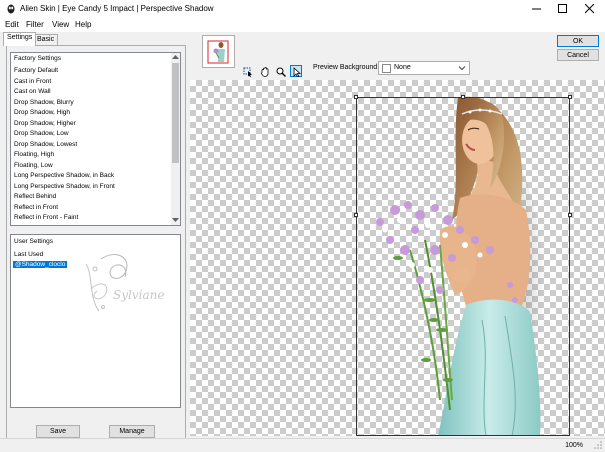 The width and height of the screenshot is (605, 452). What do you see at coordinates (34, 154) in the screenshot?
I see `list-item: Floating, High` at bounding box center [34, 154].